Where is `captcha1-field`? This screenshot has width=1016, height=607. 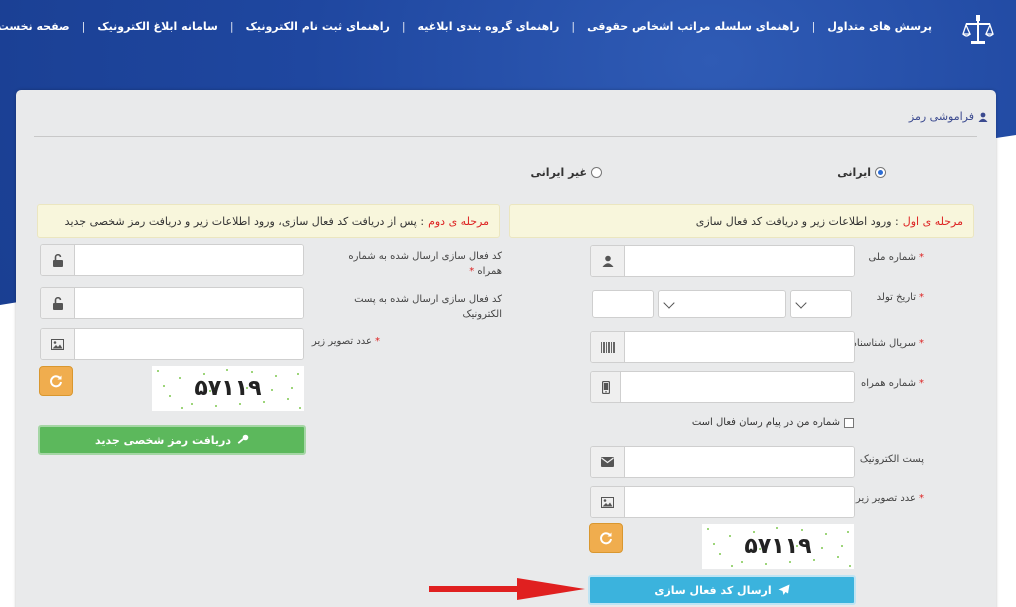 captcha1-field is located at coordinates (722, 502).